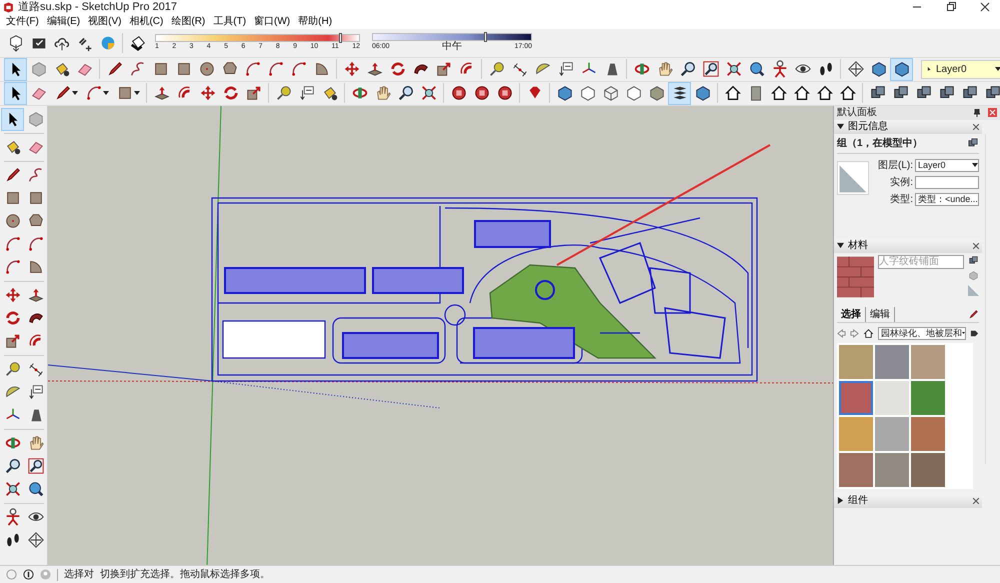 This screenshot has height=583, width=1000. What do you see at coordinates (188, 21) in the screenshot?
I see `menu-item: 绘图(R)` at bounding box center [188, 21].